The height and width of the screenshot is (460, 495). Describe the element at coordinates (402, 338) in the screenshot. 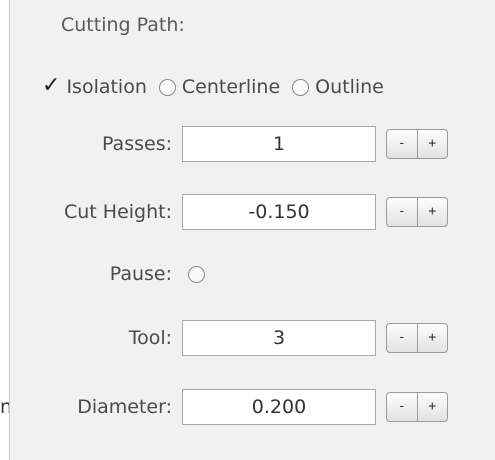

I see `tool-decrement-button: -` at that location.